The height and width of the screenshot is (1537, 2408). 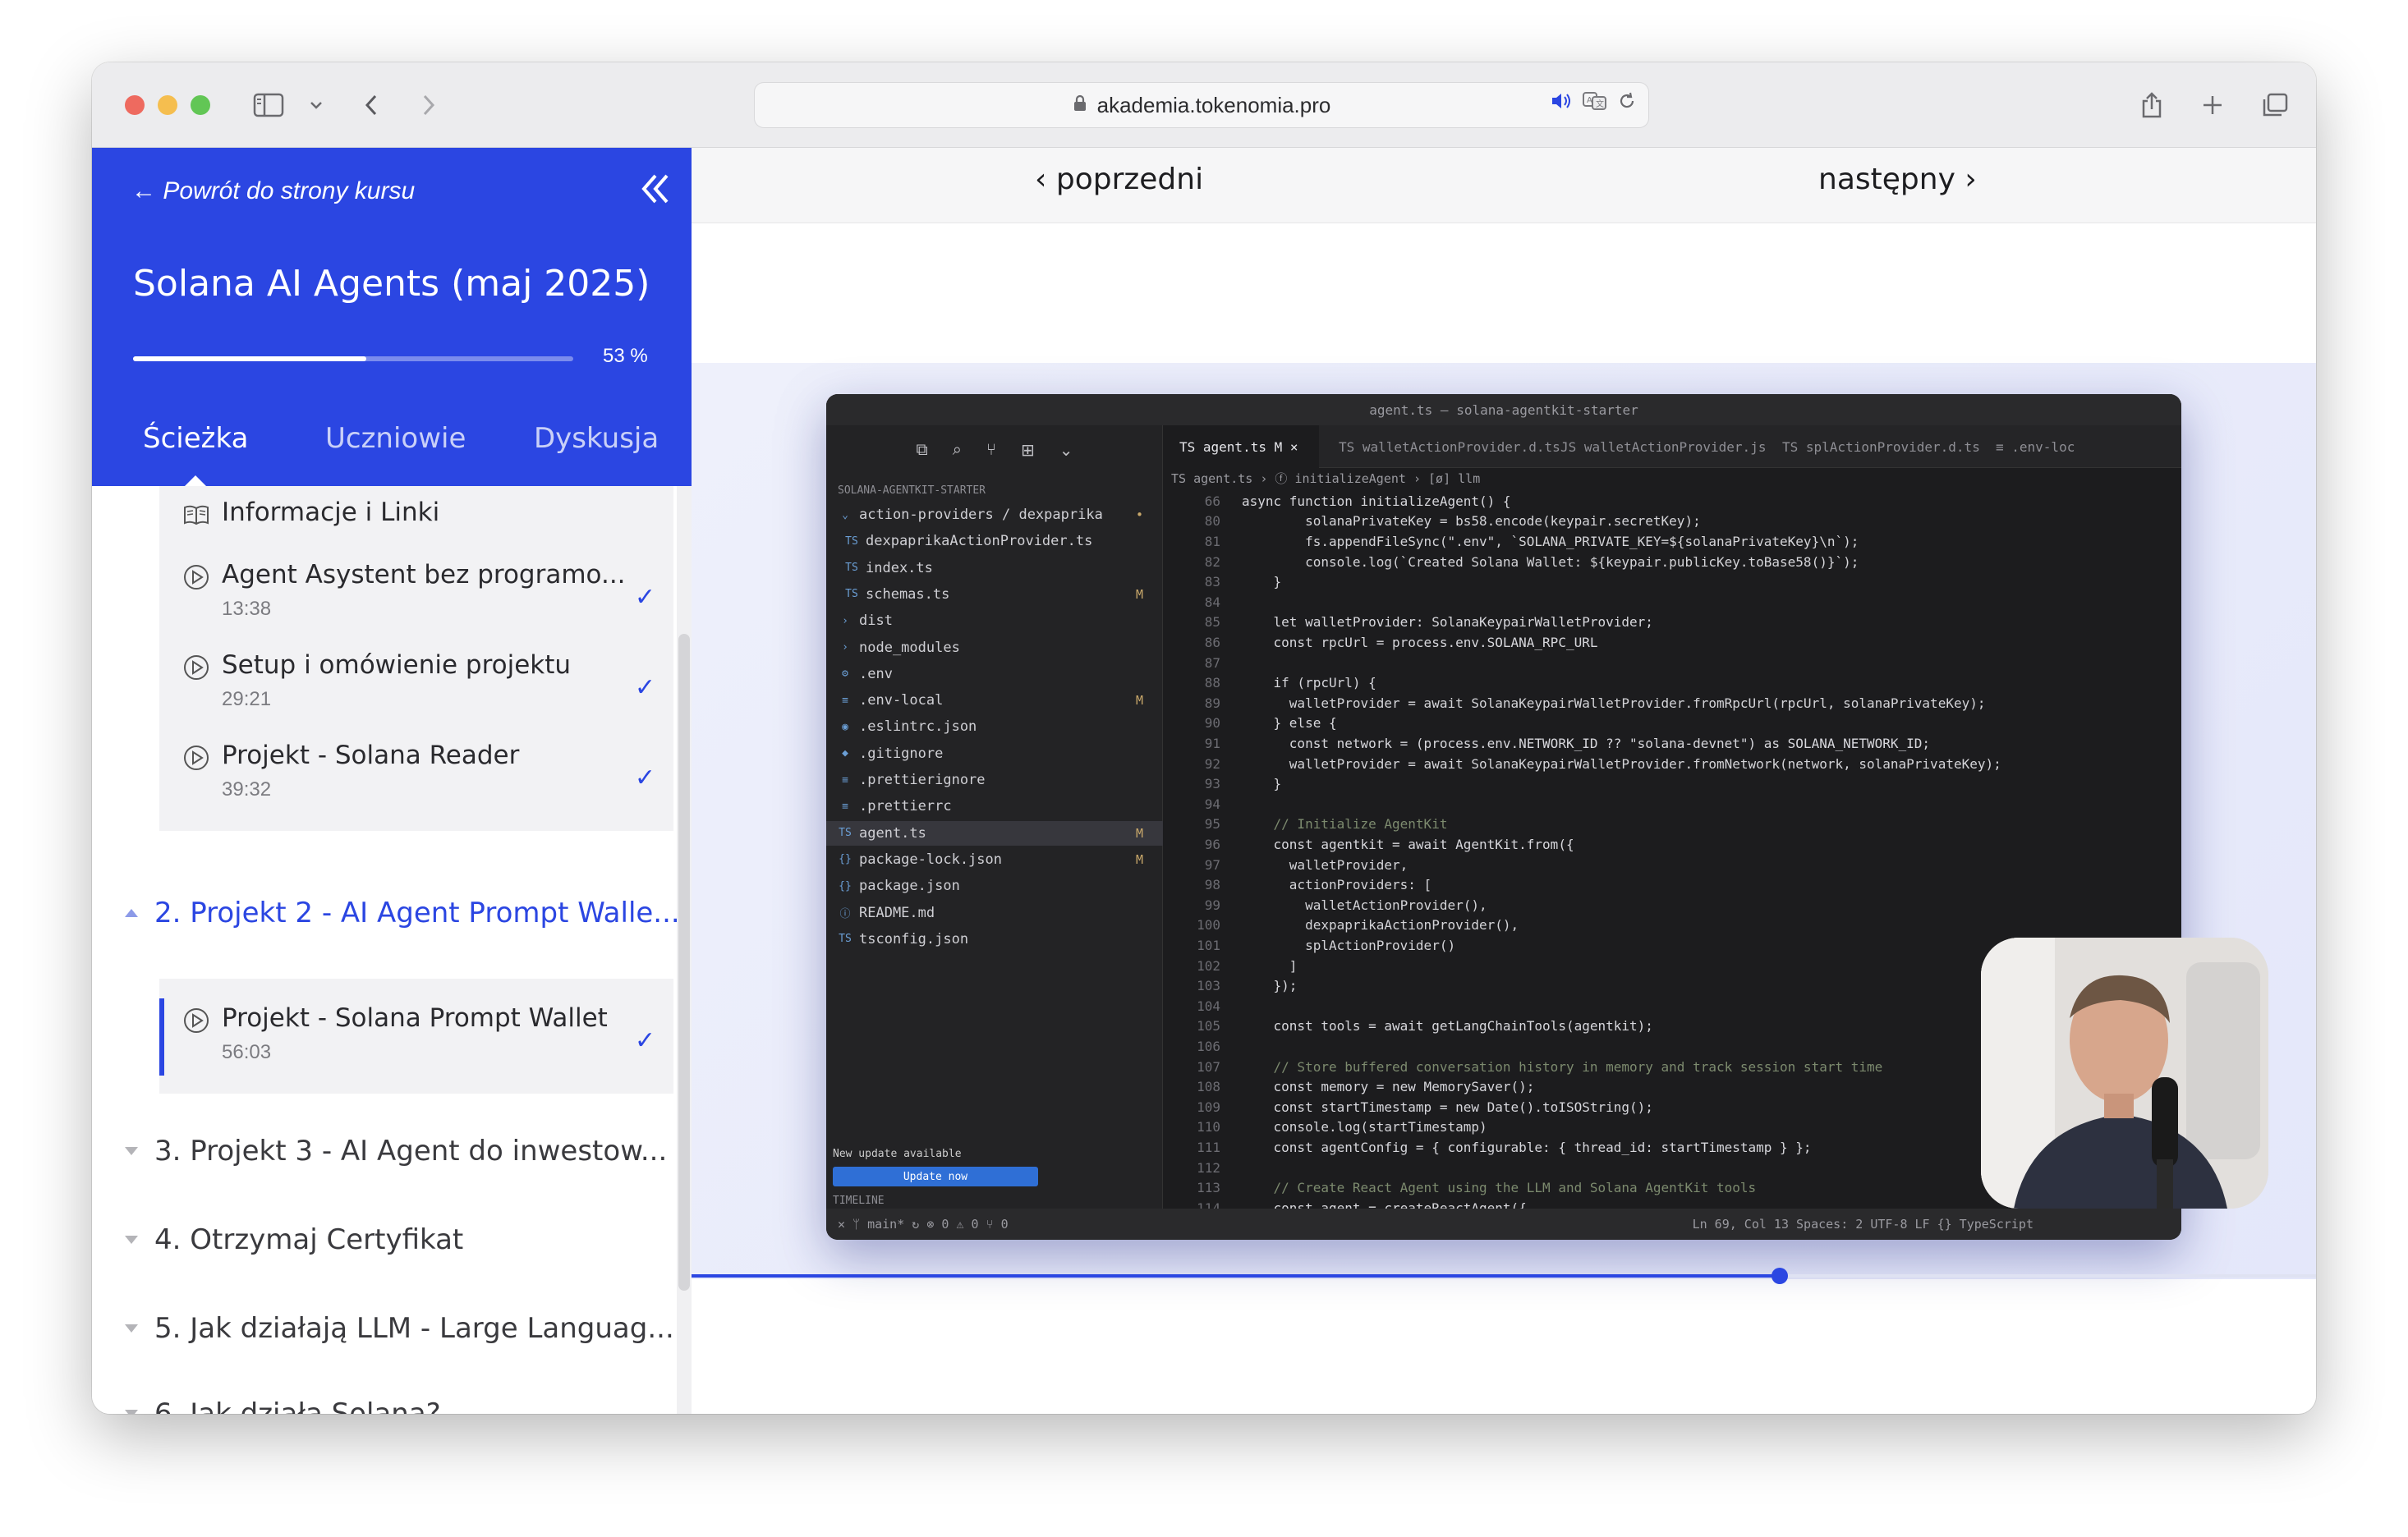 I want to click on file-type-icon: TS, so click(x=845, y=833).